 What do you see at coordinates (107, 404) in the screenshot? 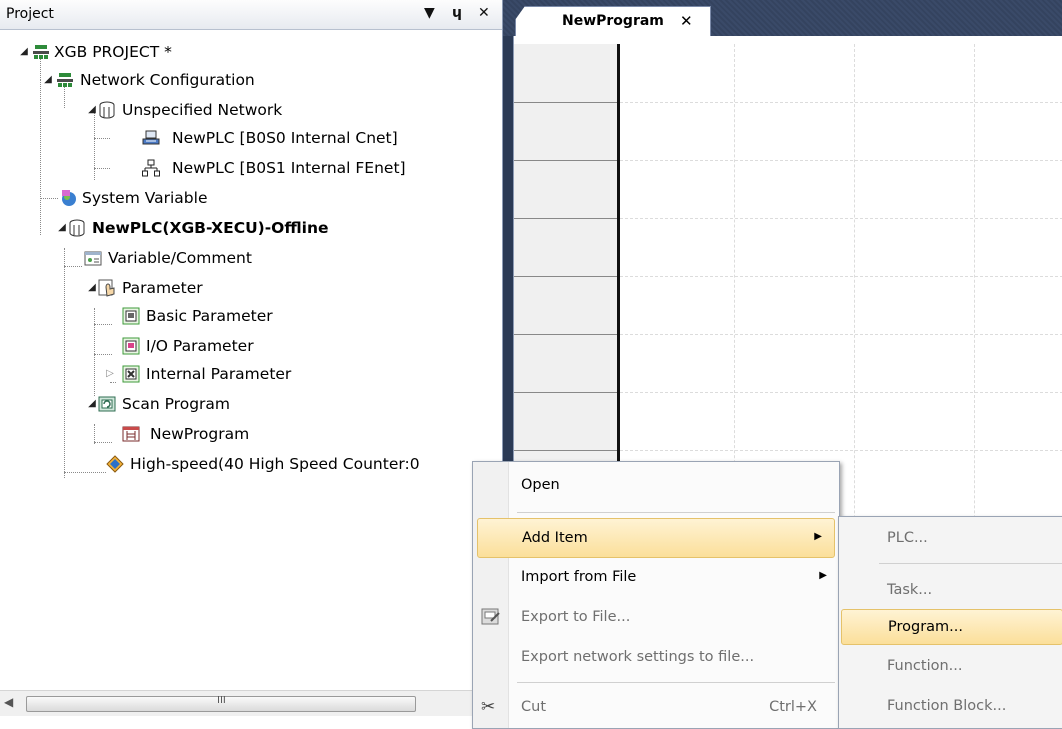
I see `scan-program-icon` at bounding box center [107, 404].